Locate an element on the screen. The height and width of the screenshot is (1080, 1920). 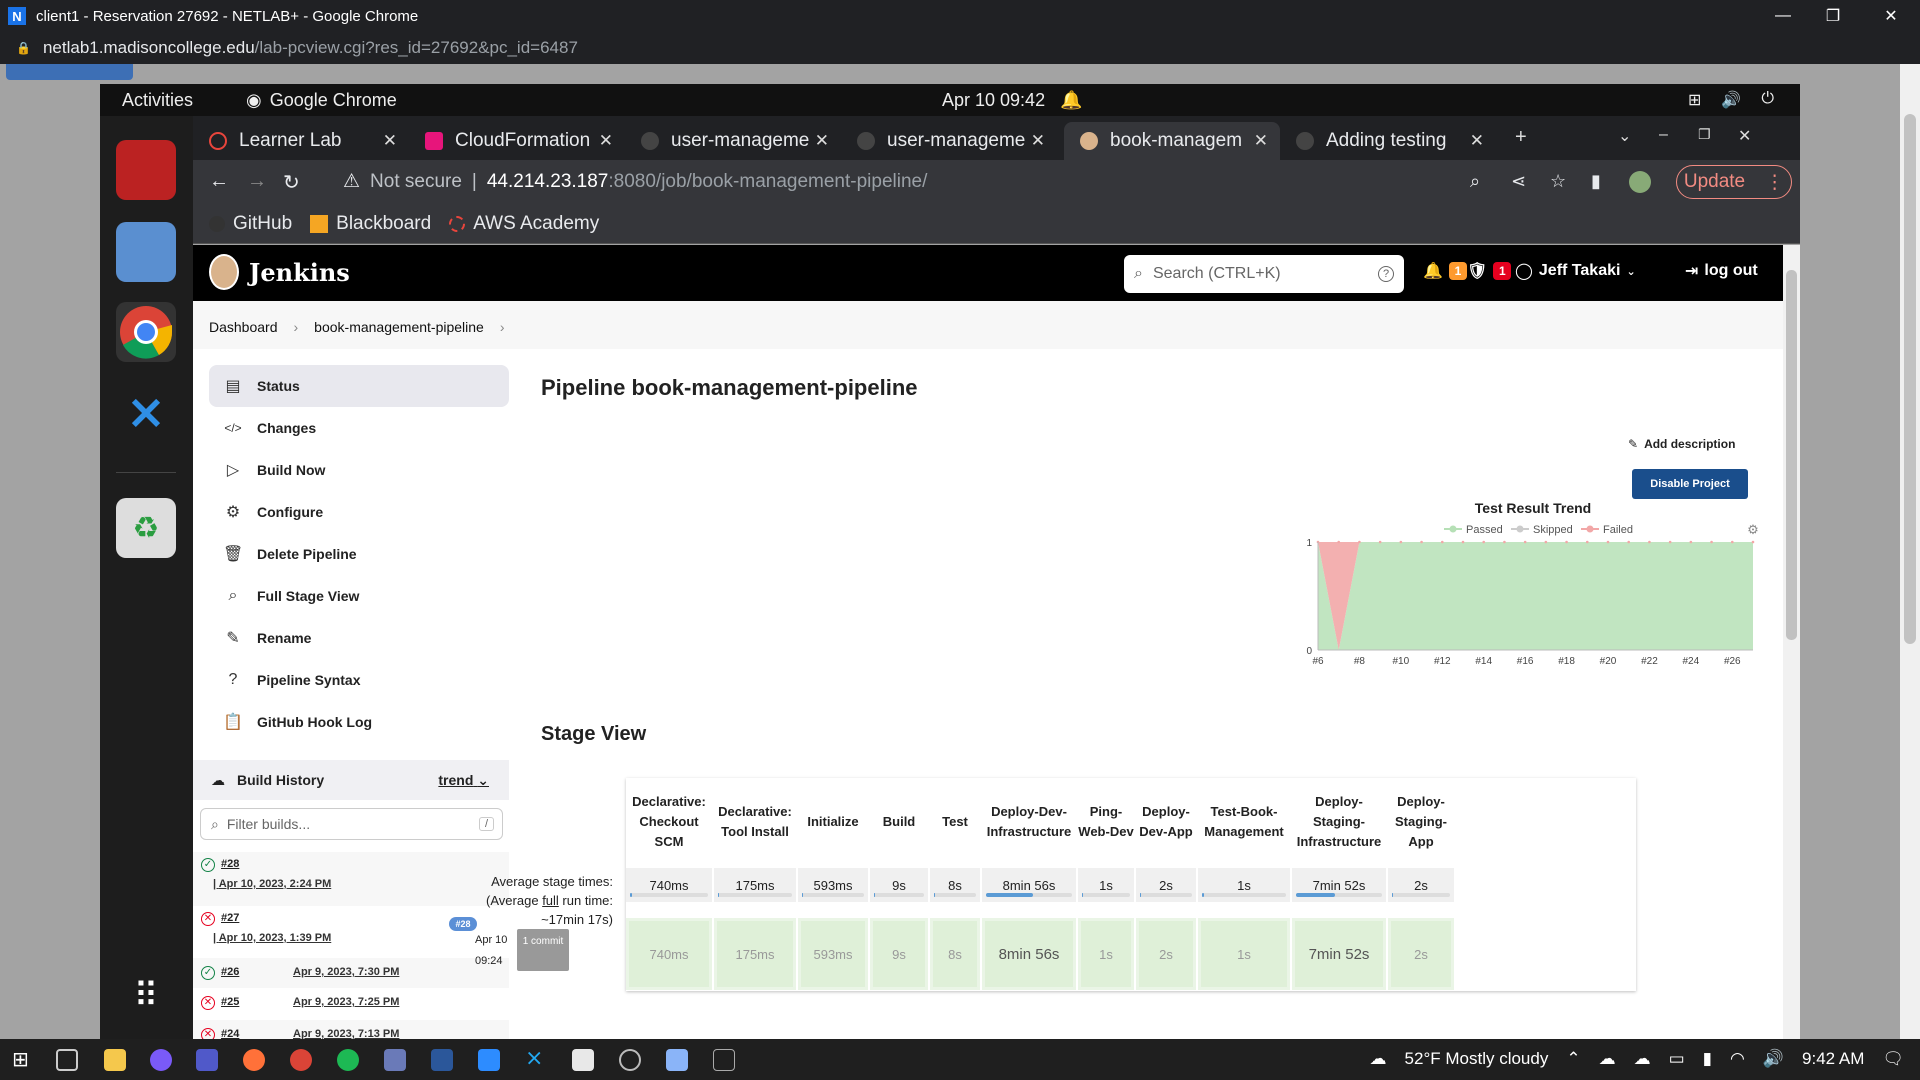
tab-cloudformation: CloudFormation ✕ is located at coordinates (517, 141).